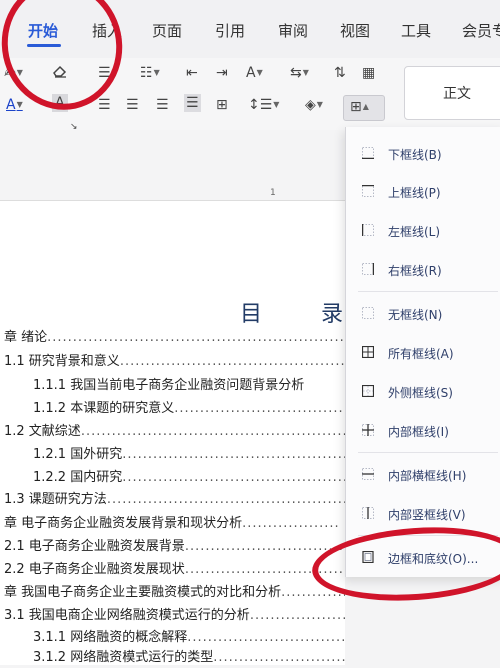  Describe the element at coordinates (273, 193) in the screenshot. I see `ruler-marker: 1` at that location.